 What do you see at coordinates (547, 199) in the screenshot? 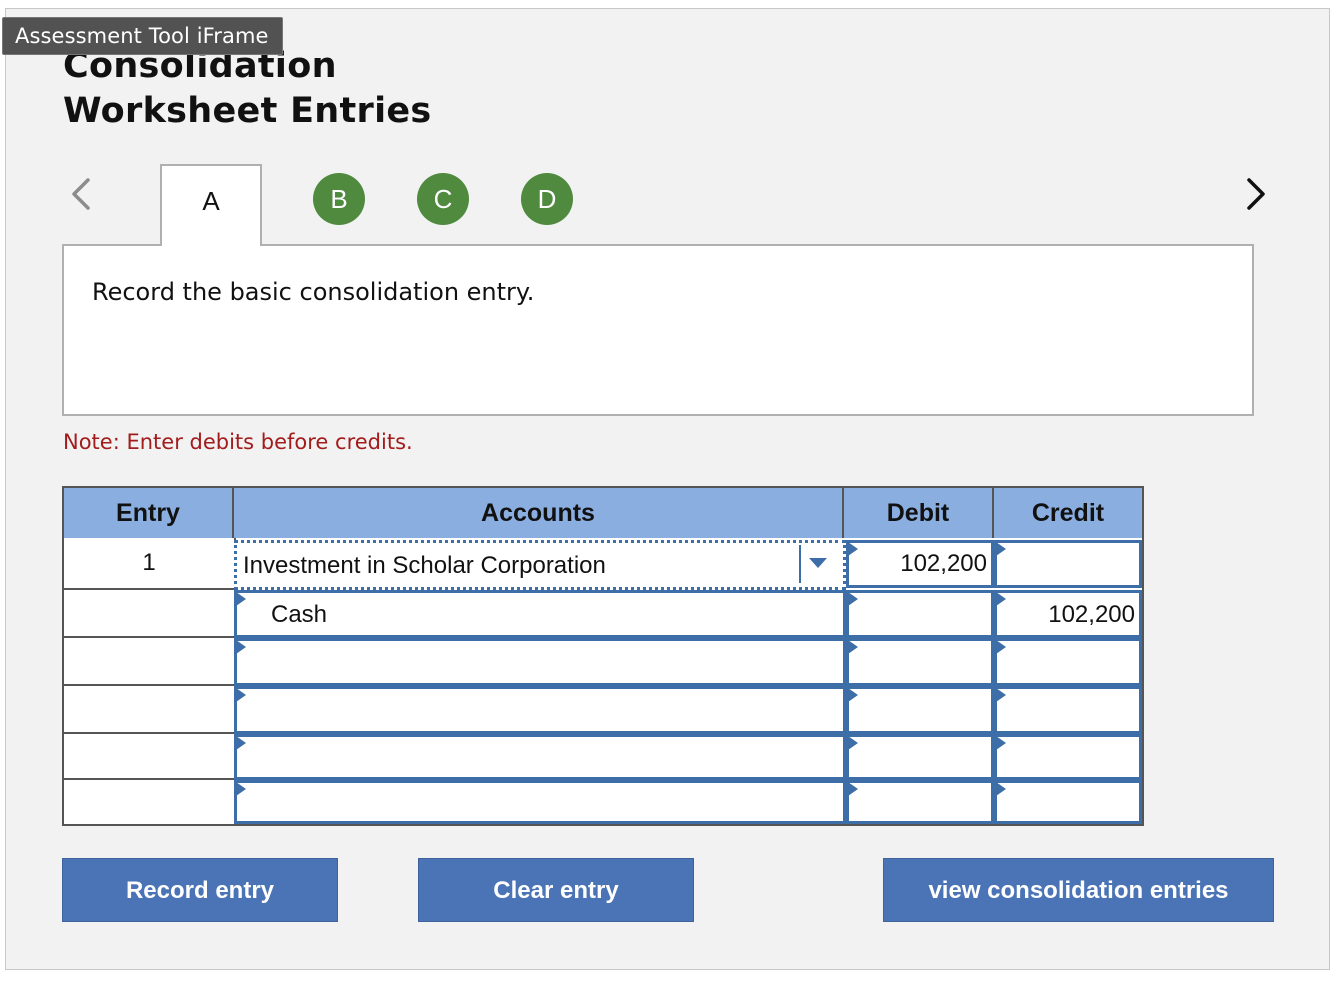
I see `tab-d: D` at bounding box center [547, 199].